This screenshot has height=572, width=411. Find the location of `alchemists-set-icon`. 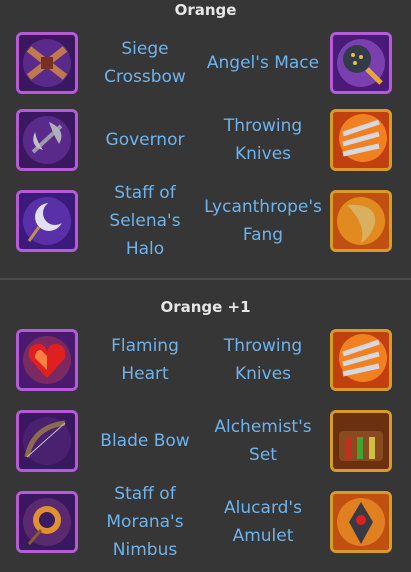

alchemists-set-icon is located at coordinates (361, 441).